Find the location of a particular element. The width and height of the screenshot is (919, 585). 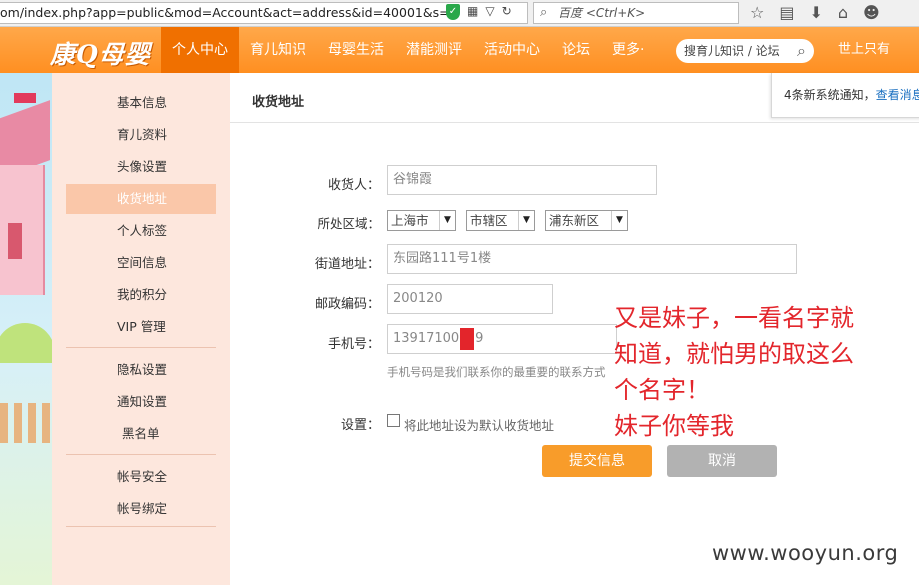

sidebar-item-account-security: 帐号安全 is located at coordinates (141, 477).